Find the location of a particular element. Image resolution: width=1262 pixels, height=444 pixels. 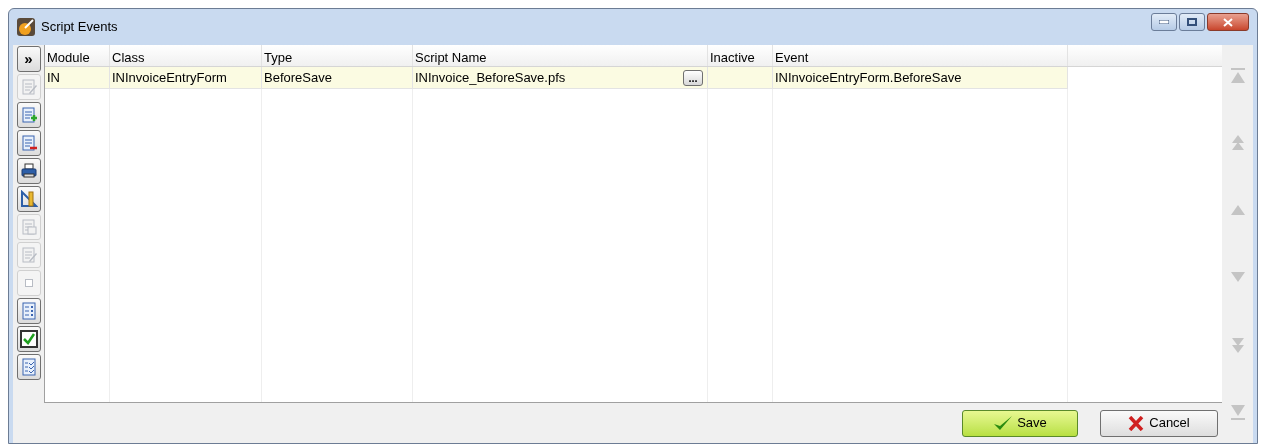

cancel-x-icon is located at coordinates (1136, 423).